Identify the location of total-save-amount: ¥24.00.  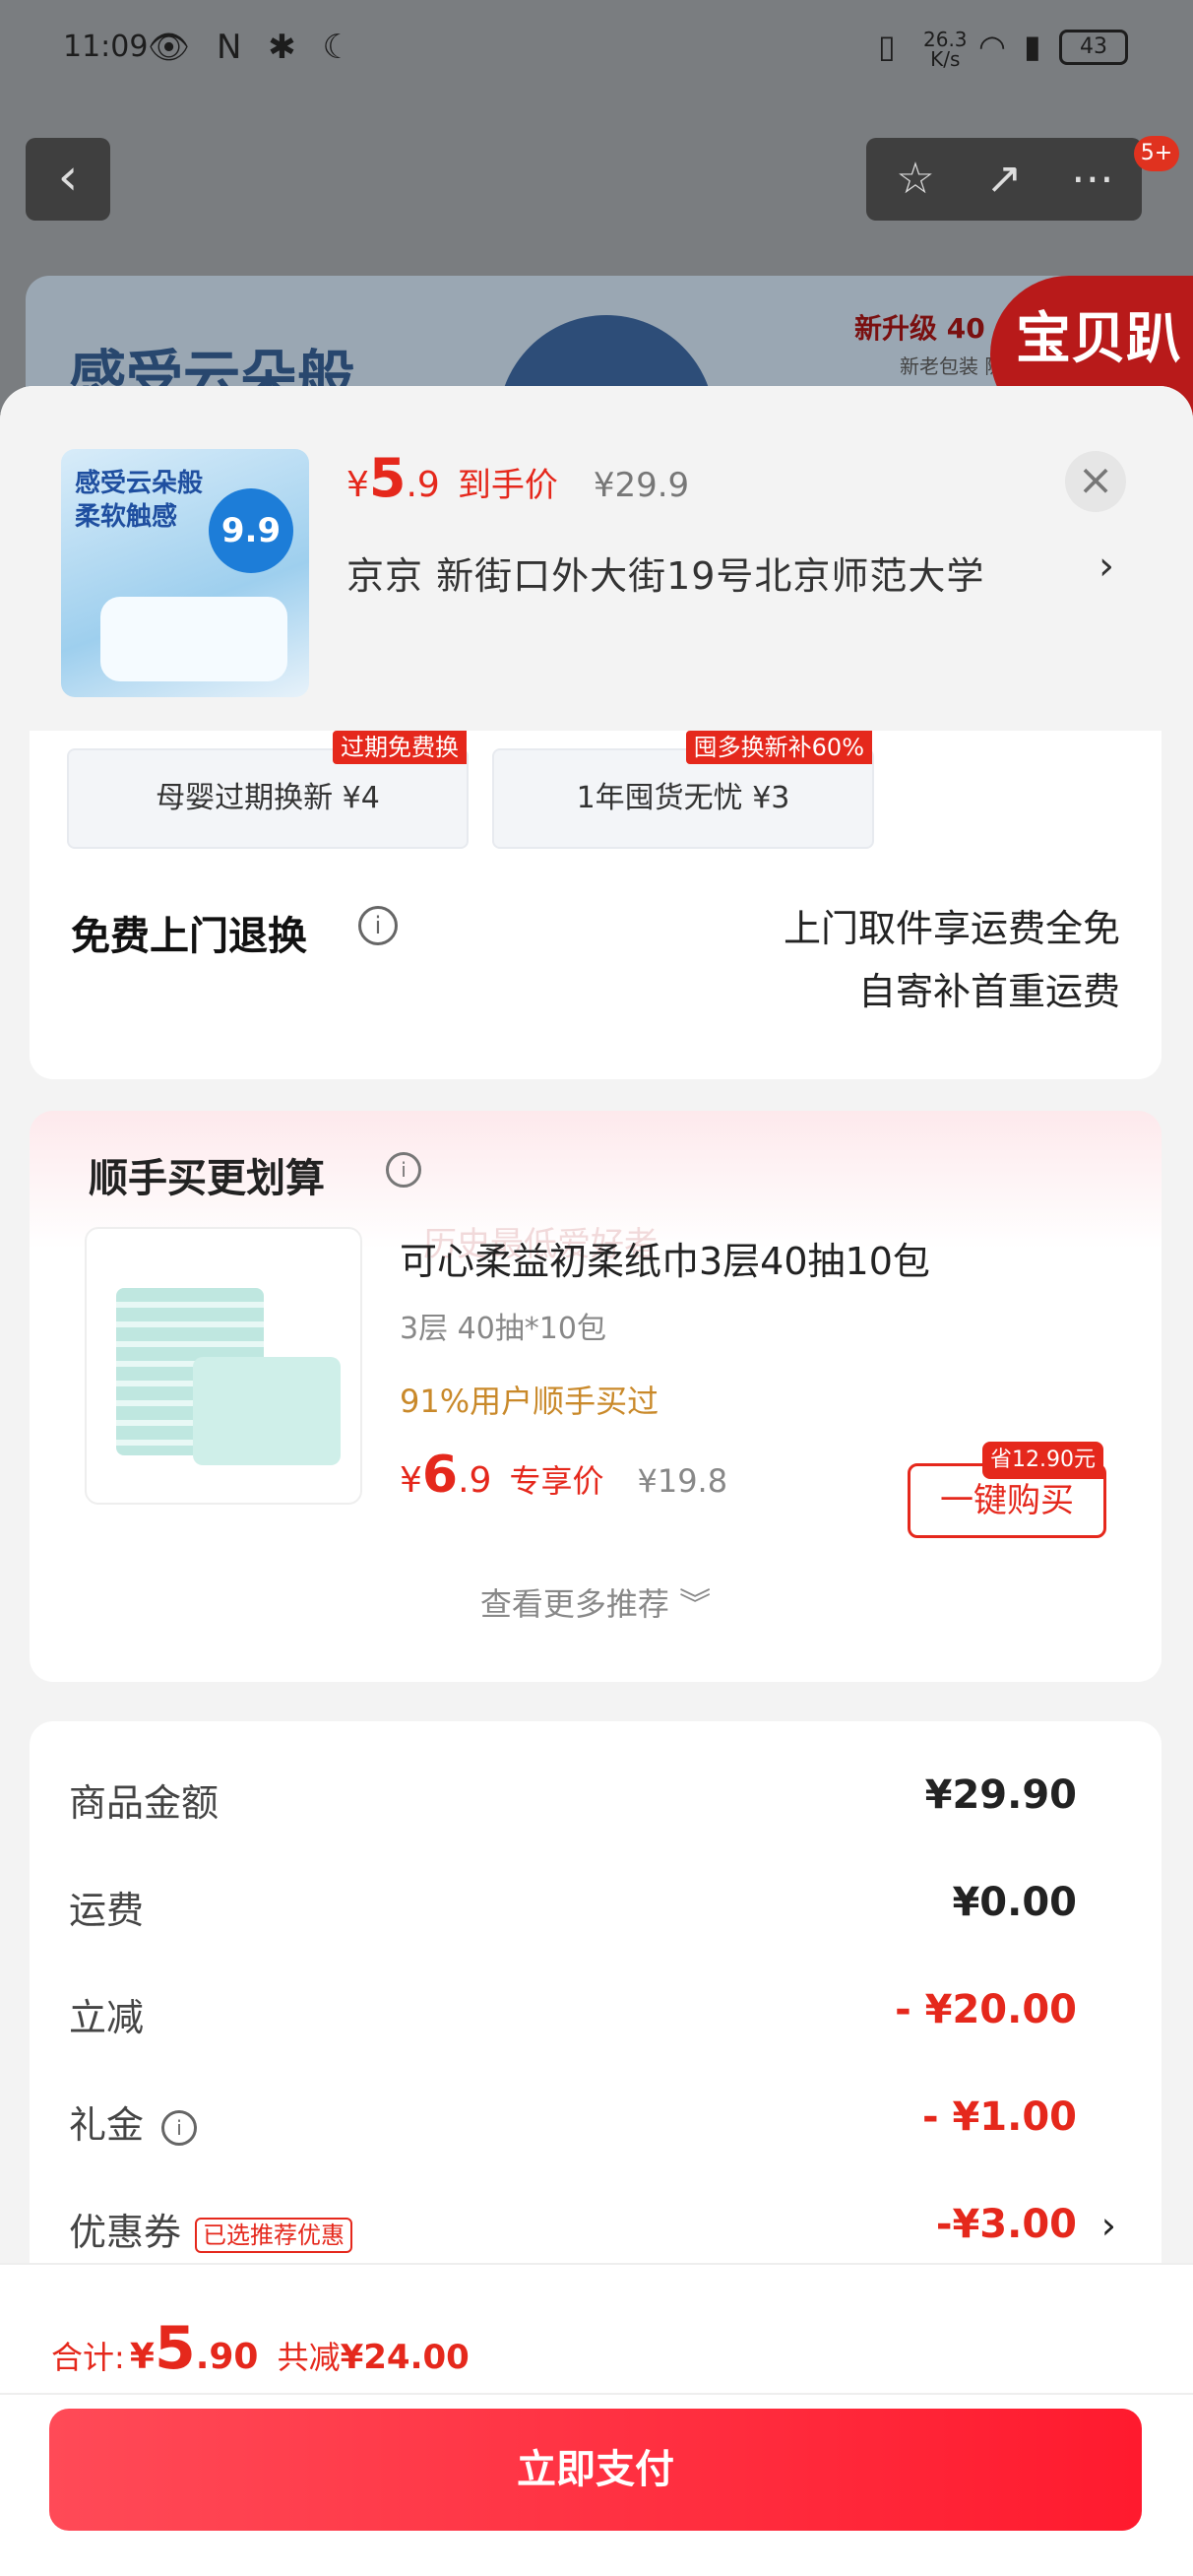
(405, 2357).